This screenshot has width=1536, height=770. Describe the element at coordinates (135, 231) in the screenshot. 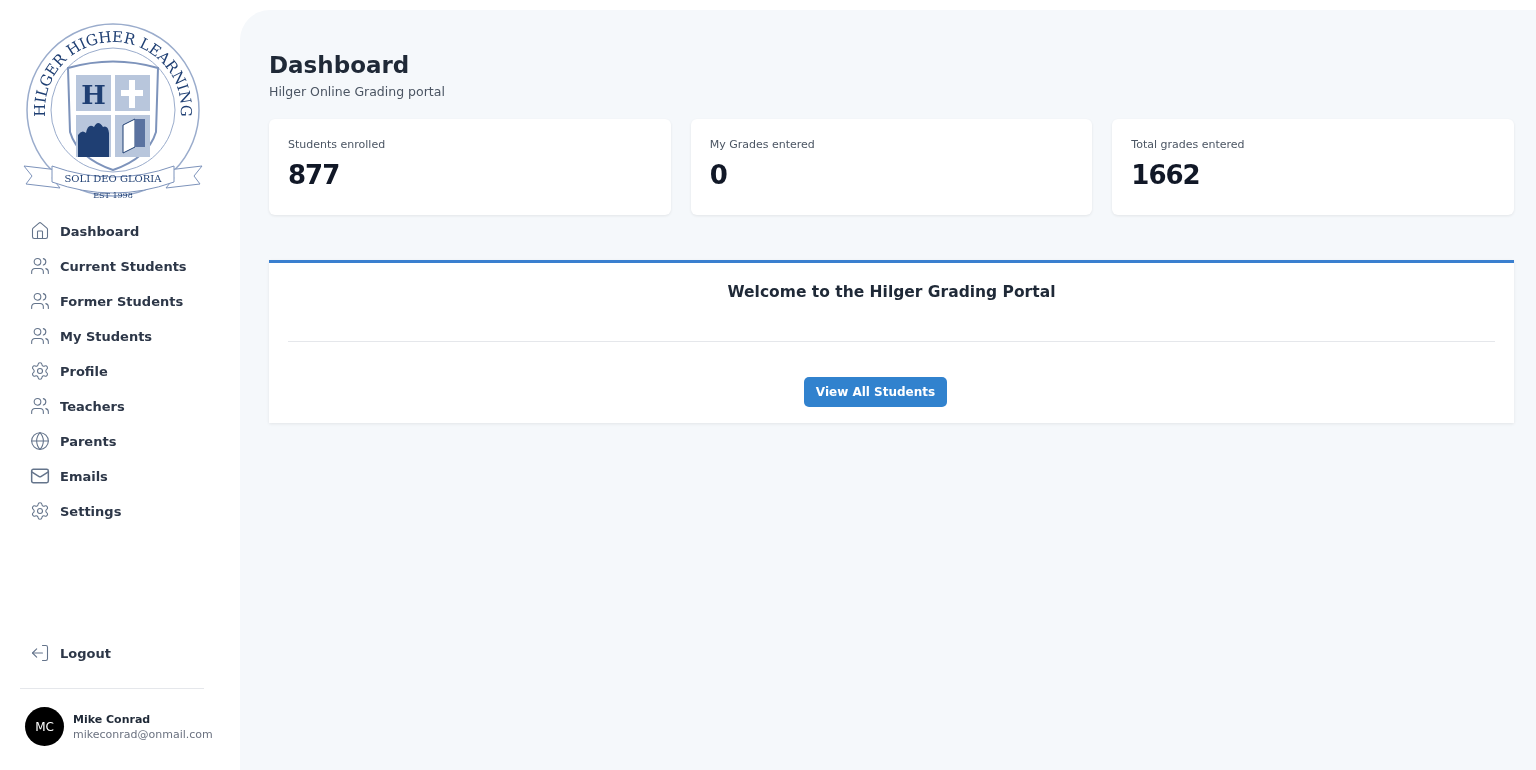

I see `sidebar-item: Dashboard` at that location.